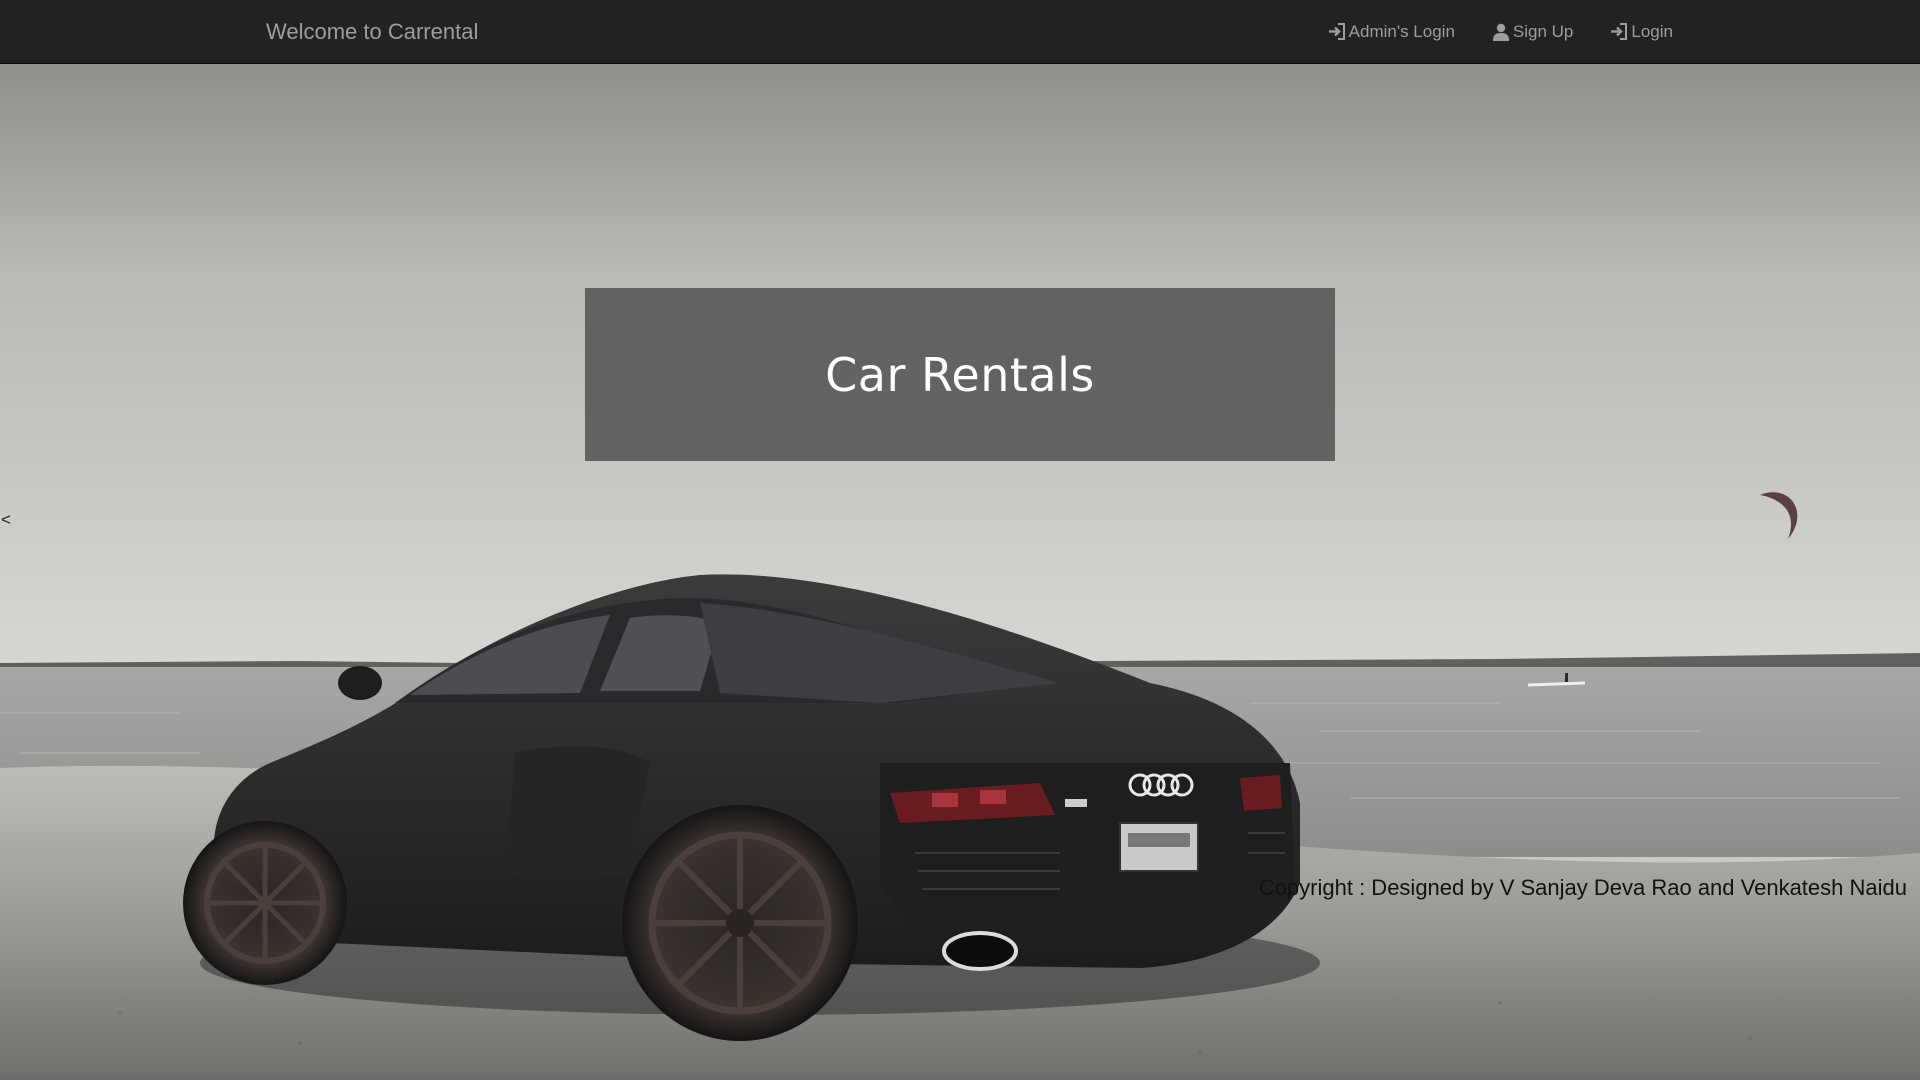 The image size is (1920, 1080). I want to click on login-link: Login, so click(1641, 32).